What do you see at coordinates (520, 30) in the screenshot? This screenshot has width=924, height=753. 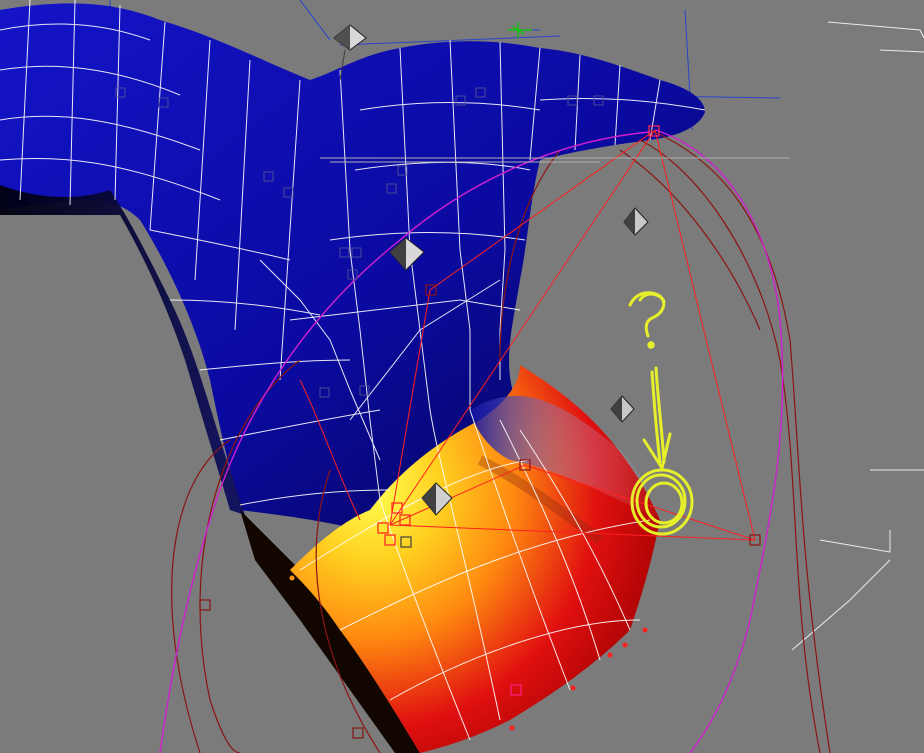 I see `pivot-gizmo-icon` at bounding box center [520, 30].